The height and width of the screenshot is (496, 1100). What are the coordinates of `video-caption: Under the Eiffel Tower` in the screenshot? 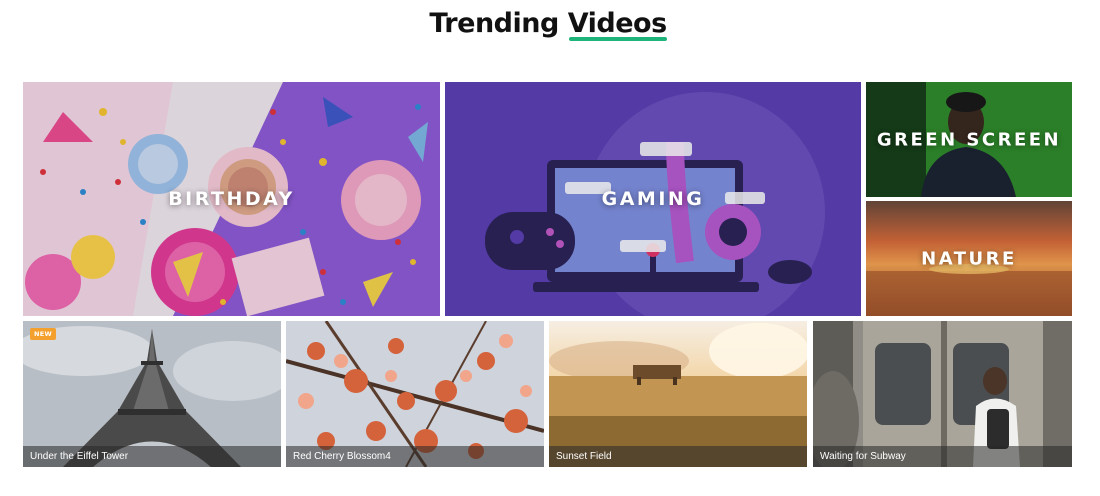 It's located at (152, 456).